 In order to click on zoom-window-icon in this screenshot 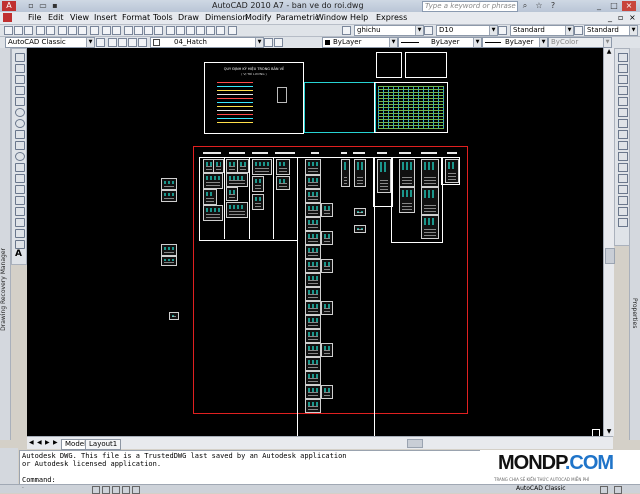, I will do `click(148, 30)`.